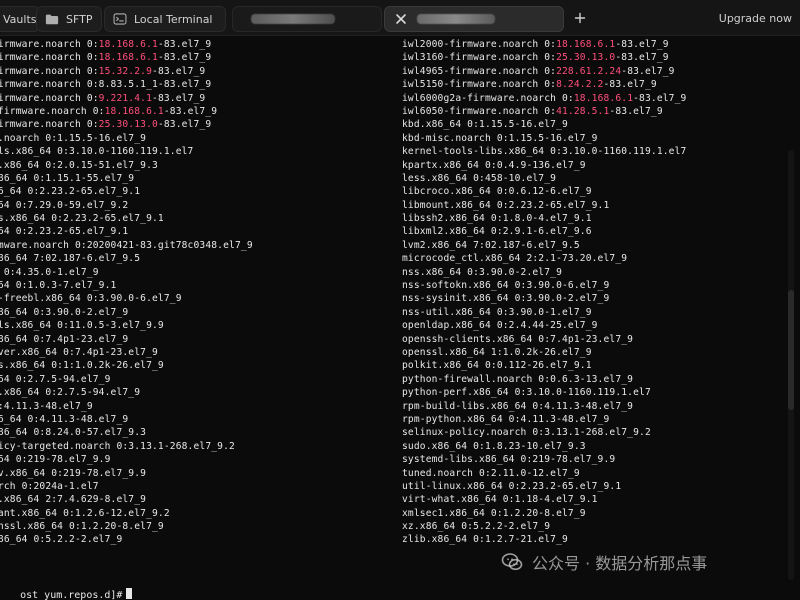  I want to click on right-line: sudo.x86_64 0:1.8.23-10.el7_9.3, so click(572, 446).